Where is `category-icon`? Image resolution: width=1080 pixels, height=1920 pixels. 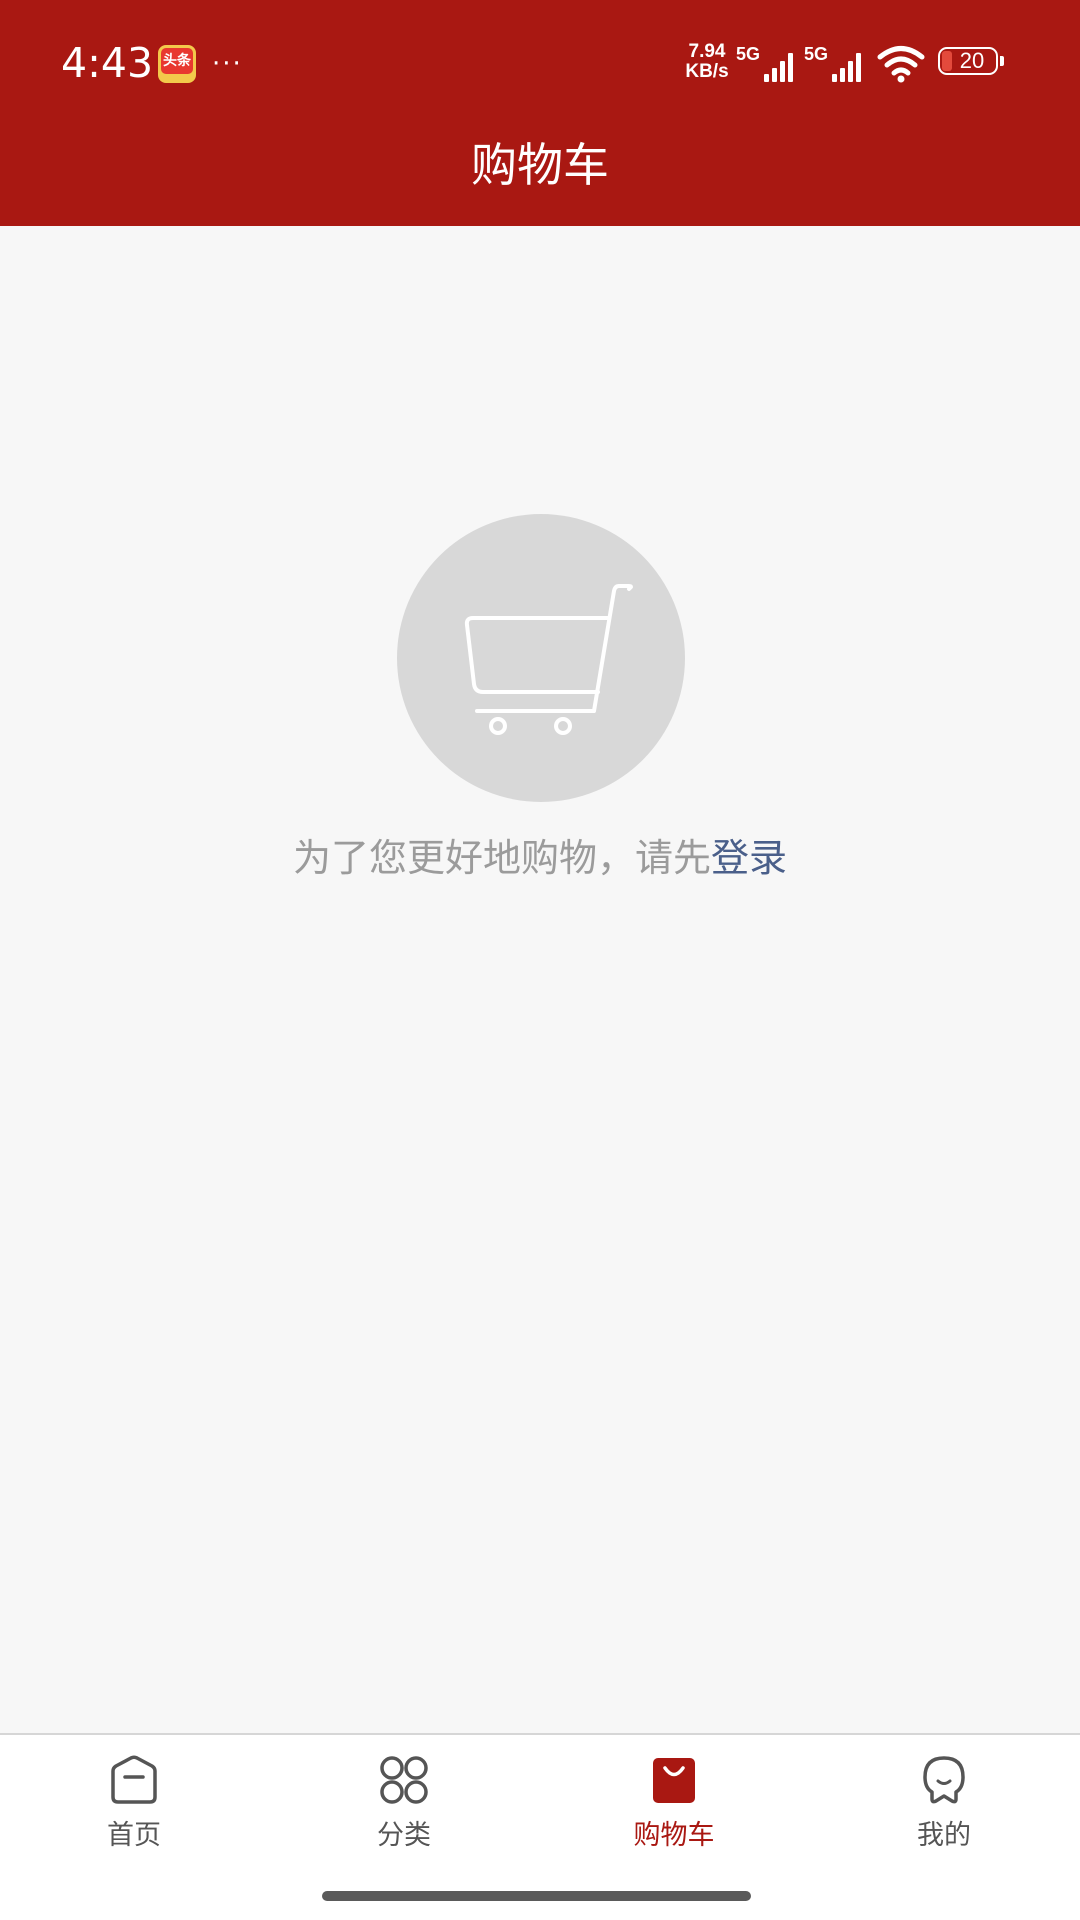 category-icon is located at coordinates (404, 1780).